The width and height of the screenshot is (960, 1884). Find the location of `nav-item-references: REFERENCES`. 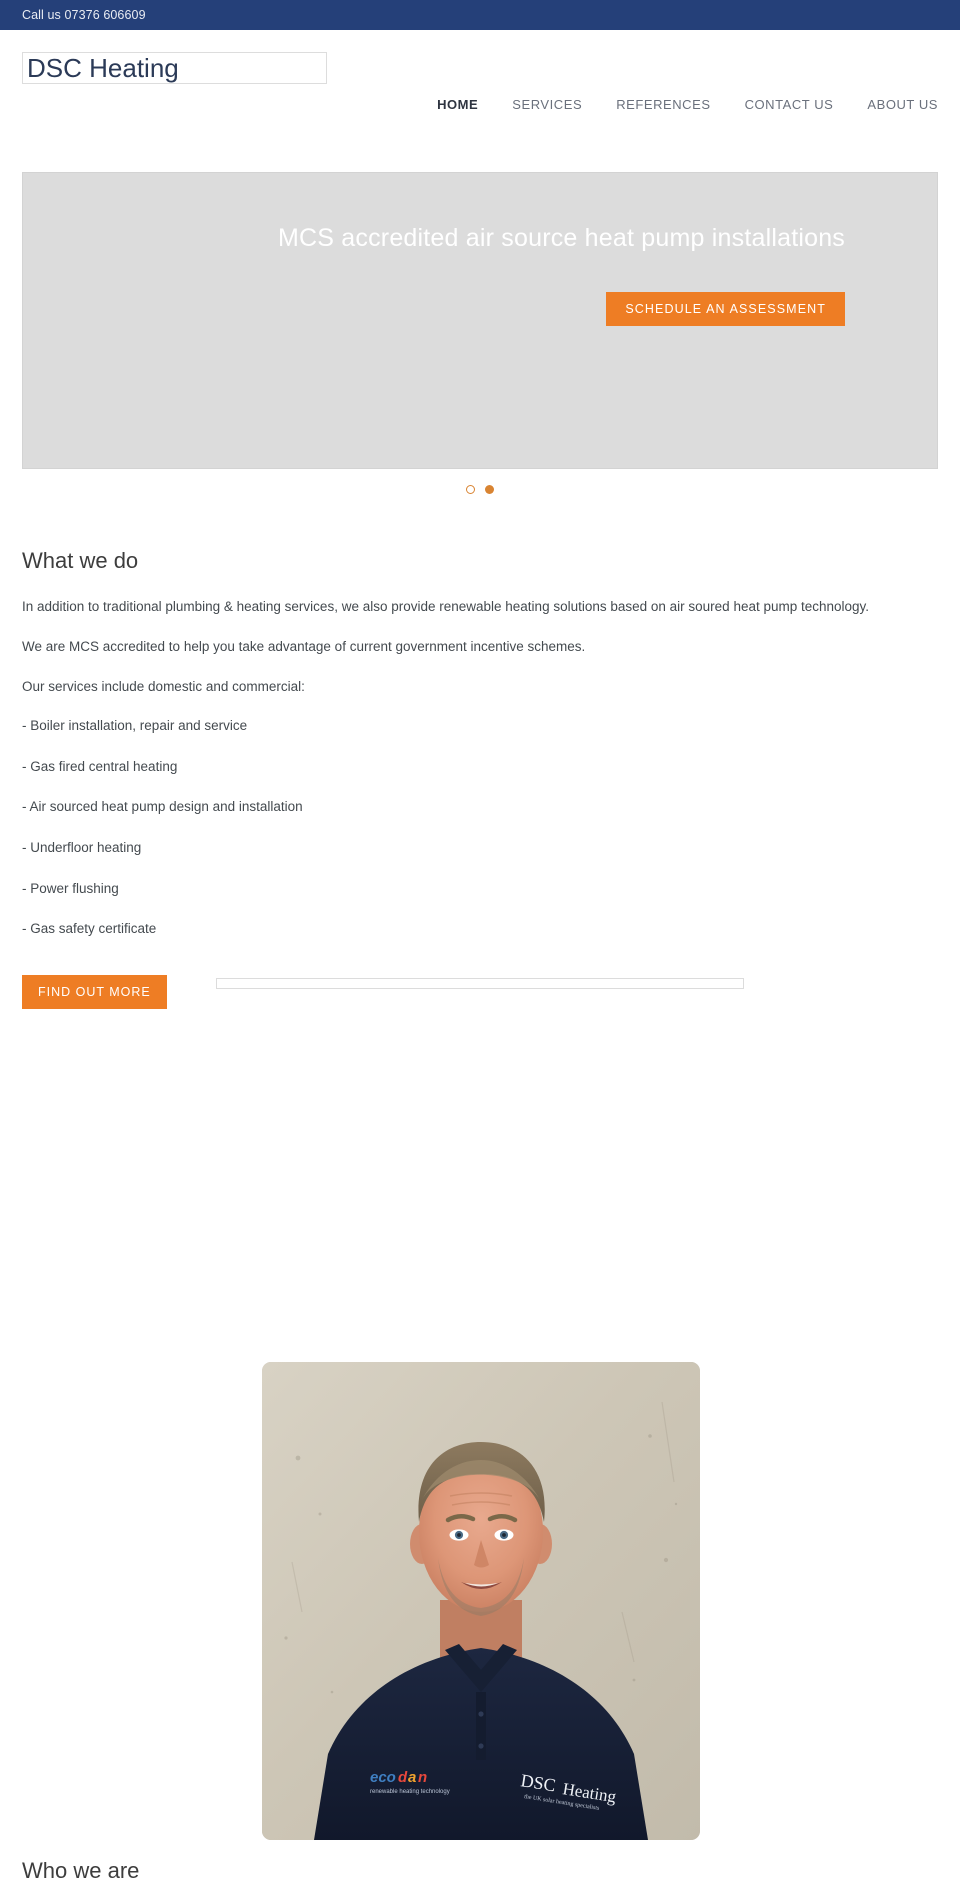

nav-item-references: REFERENCES is located at coordinates (663, 104).